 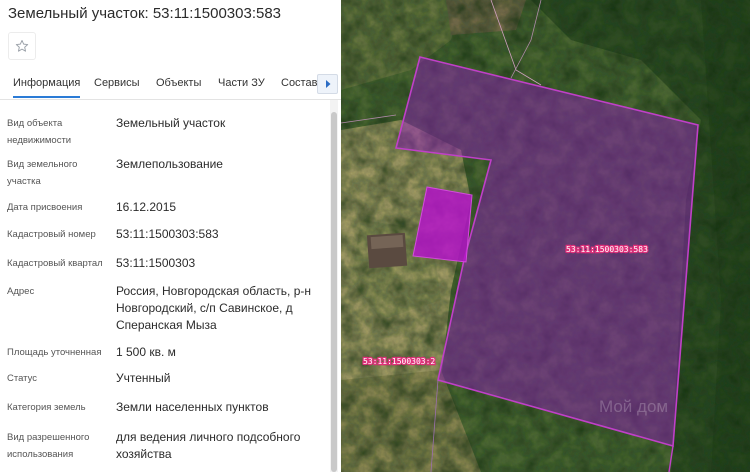 I want to click on favorite-button, so click(x=22, y=46).